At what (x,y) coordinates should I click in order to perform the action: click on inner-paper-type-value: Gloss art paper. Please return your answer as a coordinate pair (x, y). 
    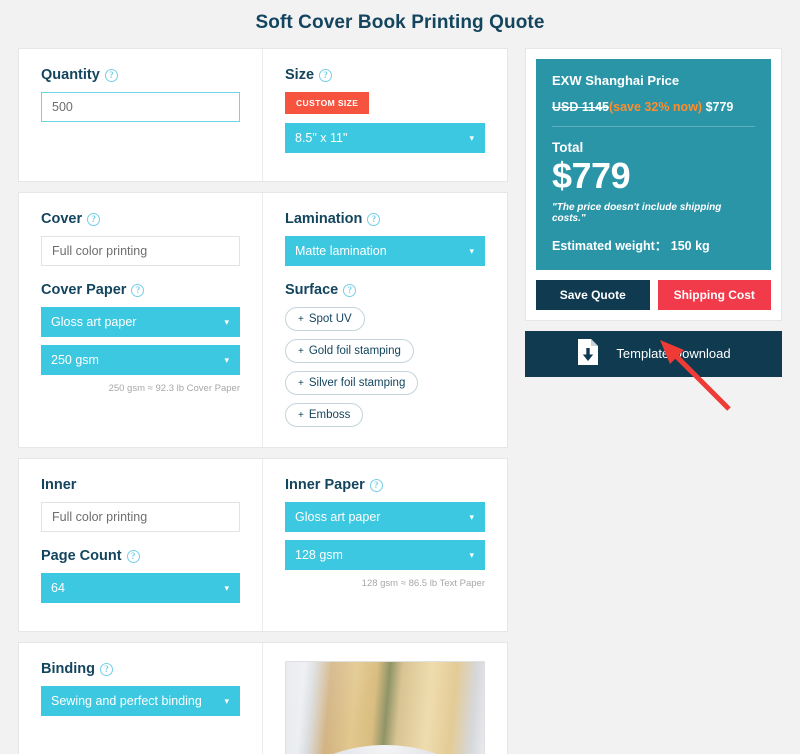
    Looking at the image, I should click on (338, 517).